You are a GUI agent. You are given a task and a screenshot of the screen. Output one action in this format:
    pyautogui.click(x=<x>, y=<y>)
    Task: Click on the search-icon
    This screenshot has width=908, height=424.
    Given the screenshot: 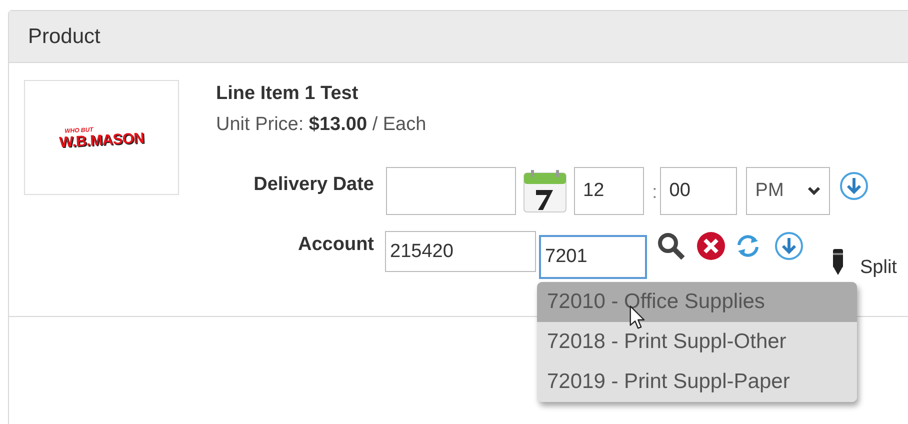 What is the action you would take?
    pyautogui.click(x=671, y=246)
    